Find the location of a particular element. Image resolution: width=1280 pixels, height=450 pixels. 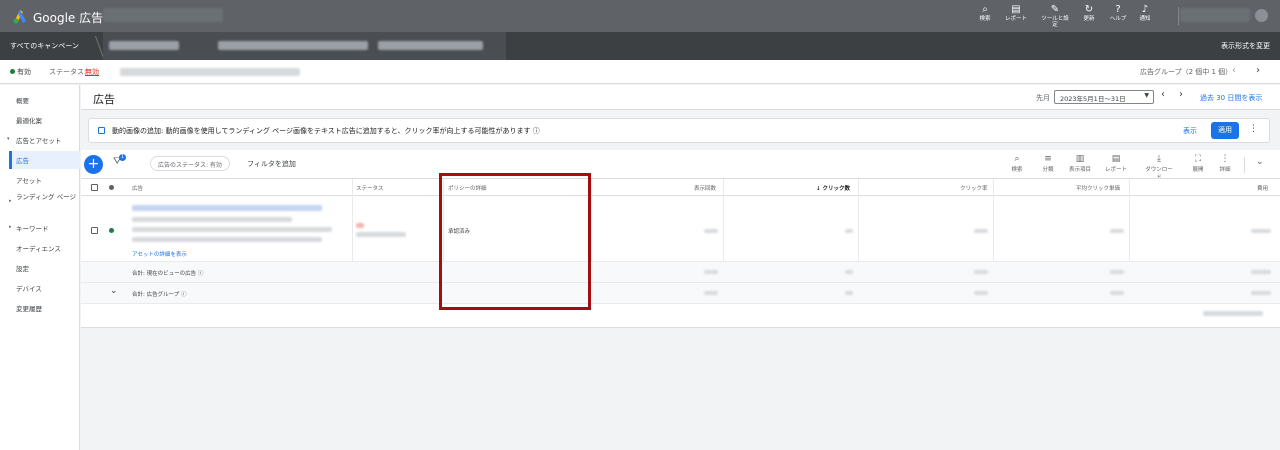

col-ad: 広告 is located at coordinates (137, 188).